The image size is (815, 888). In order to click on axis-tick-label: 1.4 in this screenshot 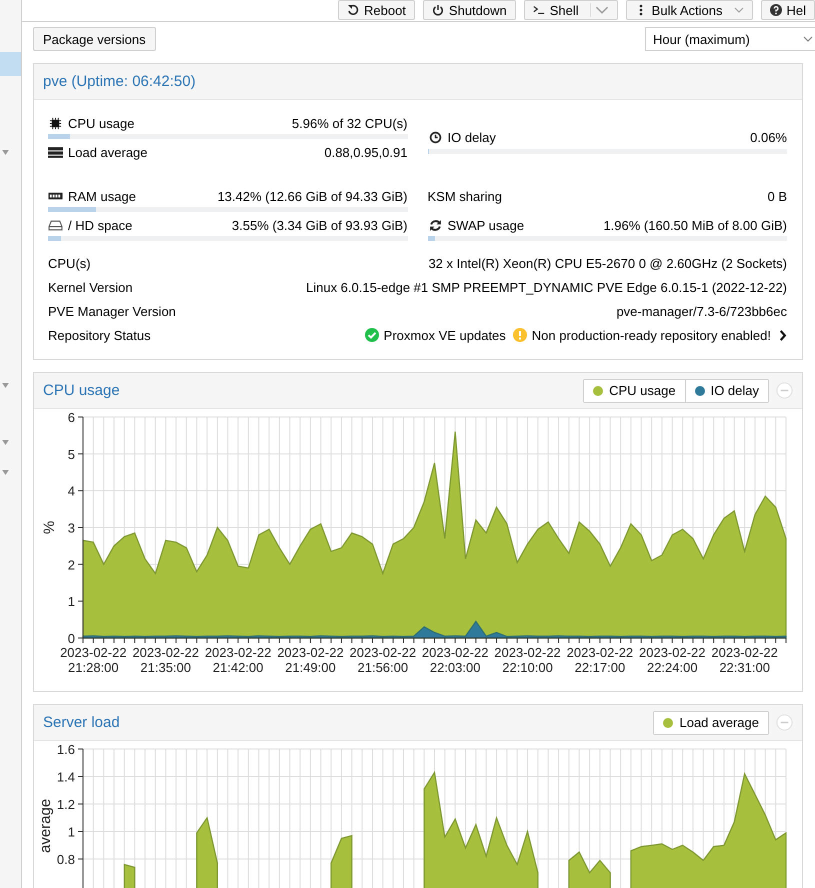, I will do `click(65, 777)`.